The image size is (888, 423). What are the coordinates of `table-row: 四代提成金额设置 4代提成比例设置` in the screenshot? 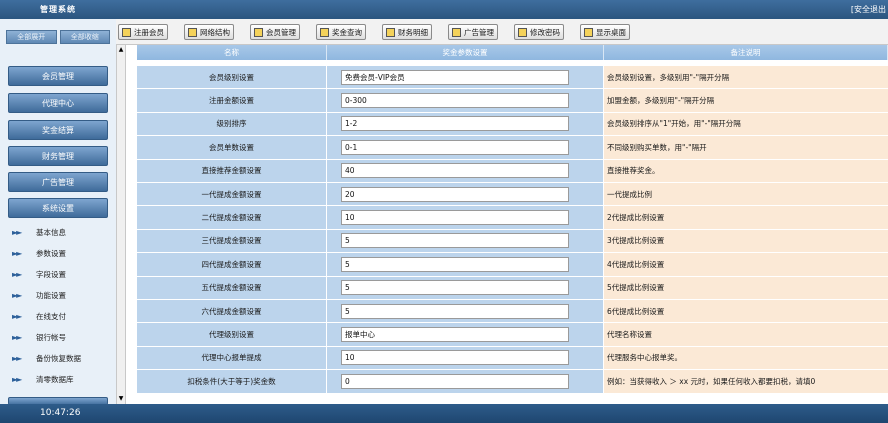 It's located at (512, 265).